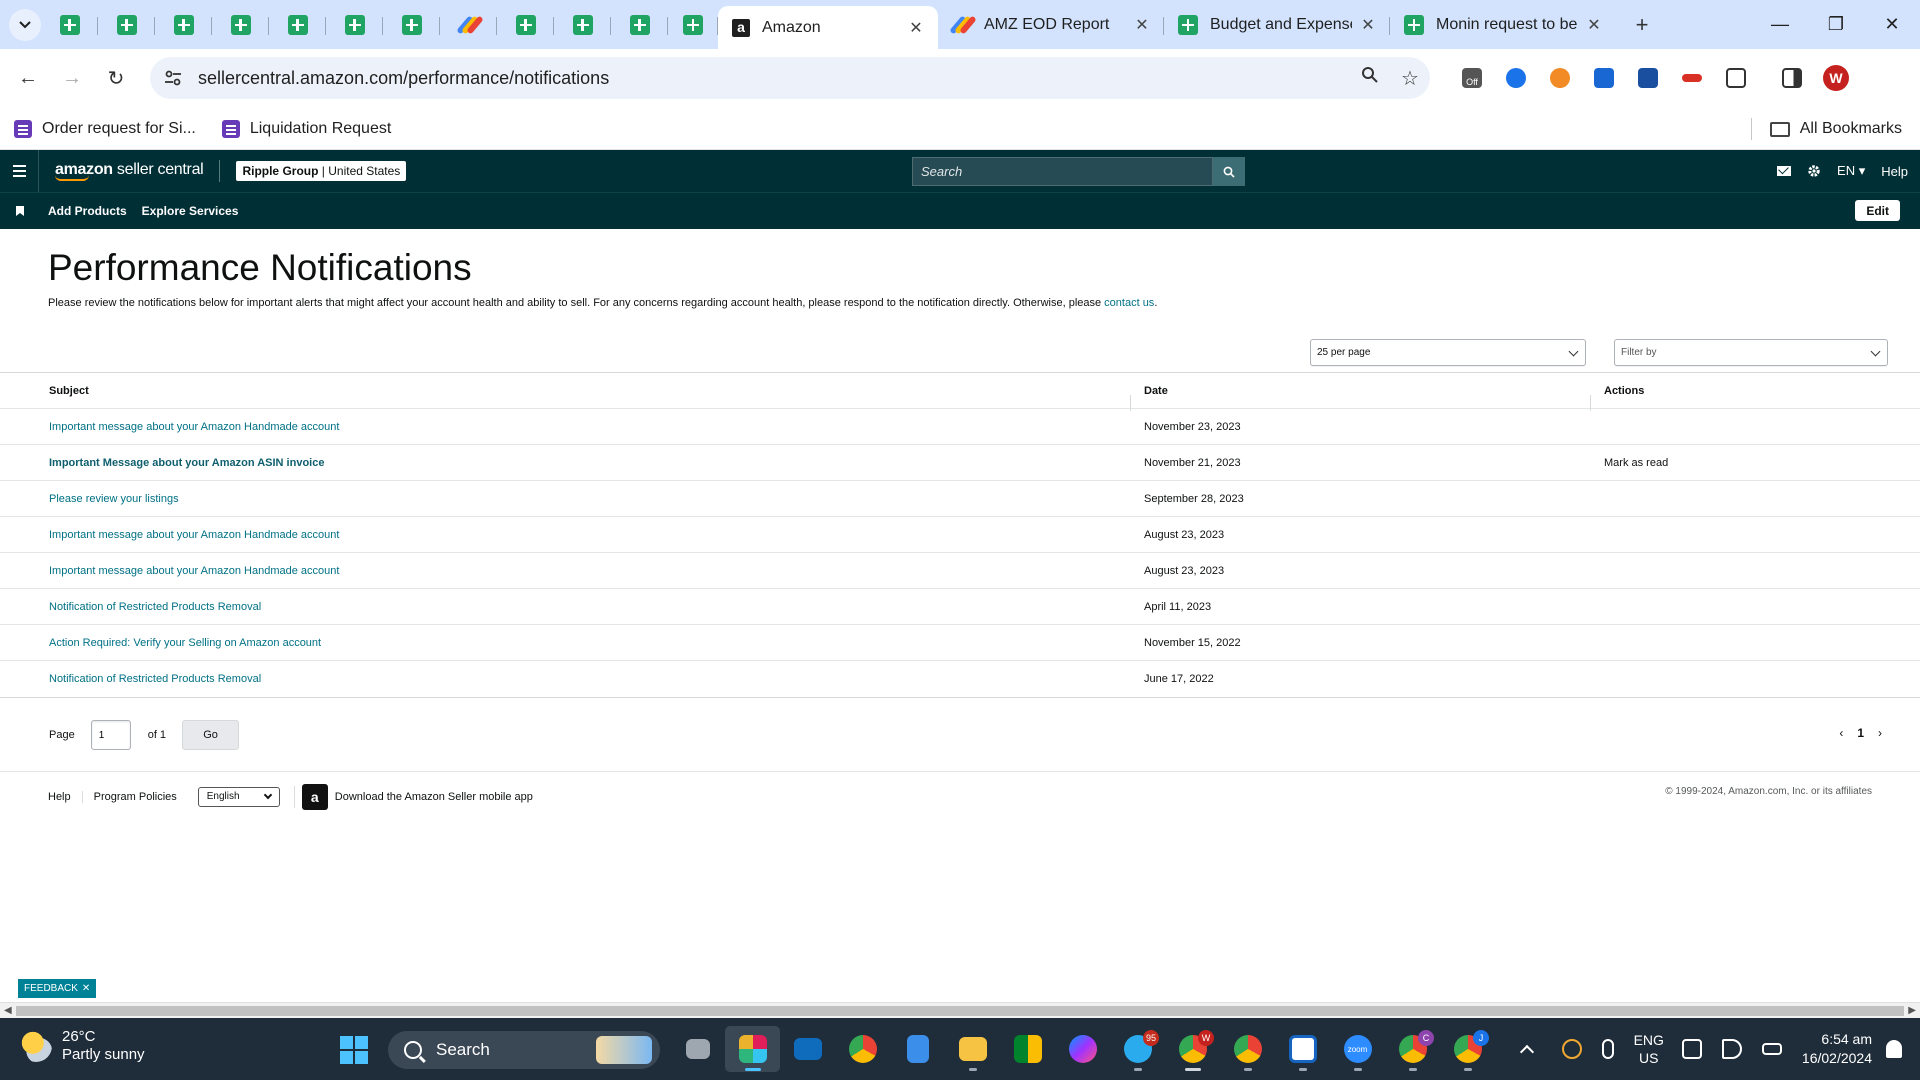 This screenshot has width=1920, height=1080. Describe the element at coordinates (1880, 733) in the screenshot. I see `chevron-right-icon: ›` at that location.